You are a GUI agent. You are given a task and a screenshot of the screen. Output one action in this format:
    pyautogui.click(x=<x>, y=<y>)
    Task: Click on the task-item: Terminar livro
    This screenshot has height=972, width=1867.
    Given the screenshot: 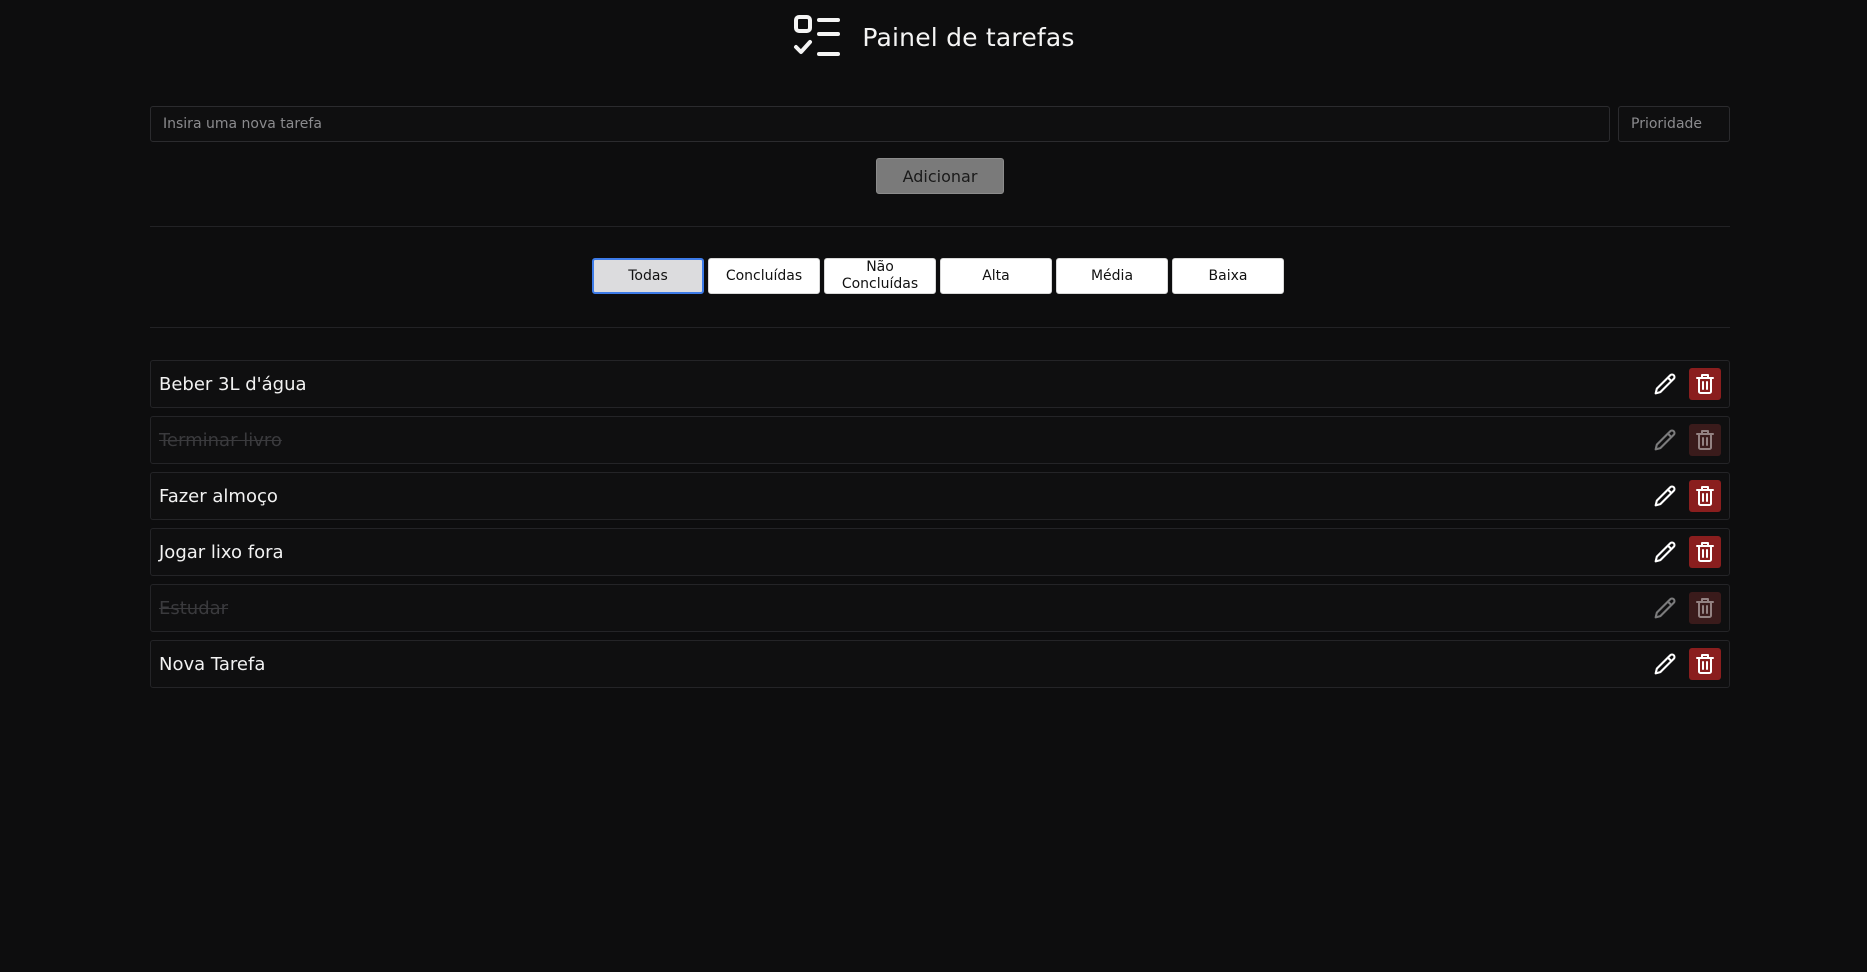 What is the action you would take?
    pyautogui.click(x=940, y=440)
    